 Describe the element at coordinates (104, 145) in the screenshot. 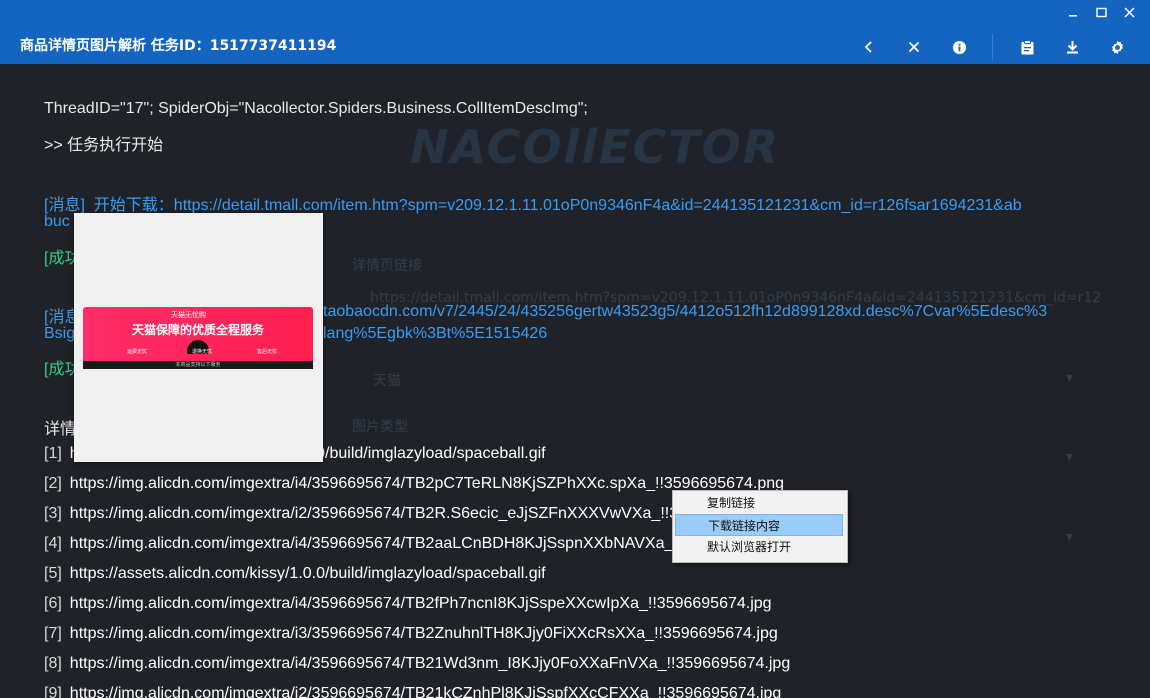

I see `log-start-line: >> 任务执行开始` at that location.